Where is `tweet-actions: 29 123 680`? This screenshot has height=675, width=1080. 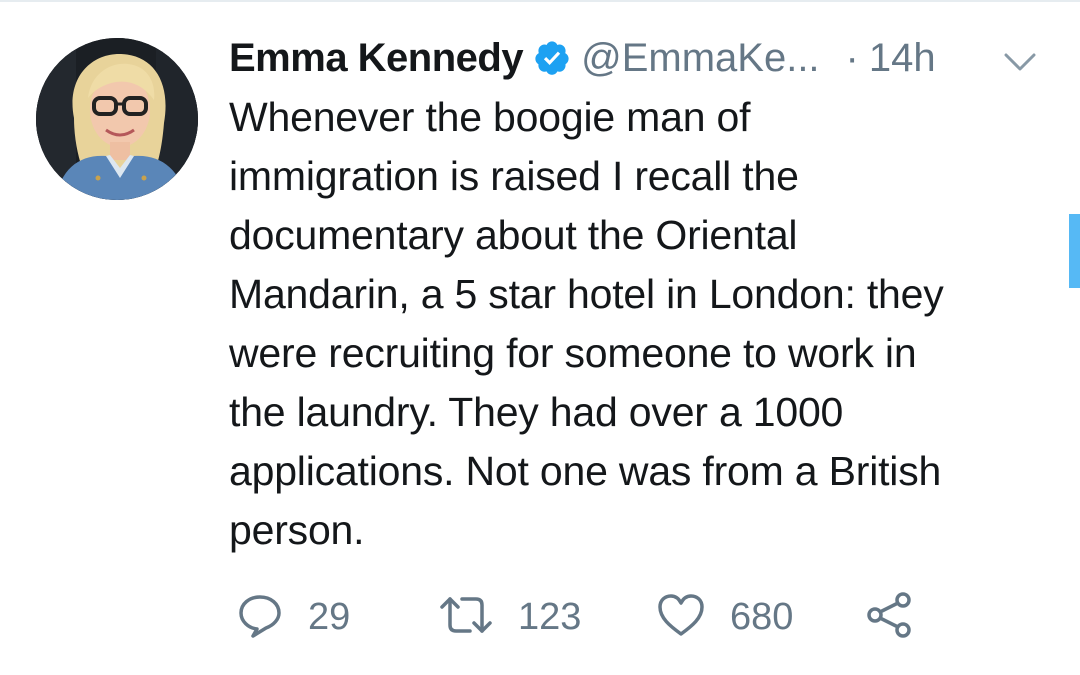 tweet-actions: 29 123 680 is located at coordinates (540, 617).